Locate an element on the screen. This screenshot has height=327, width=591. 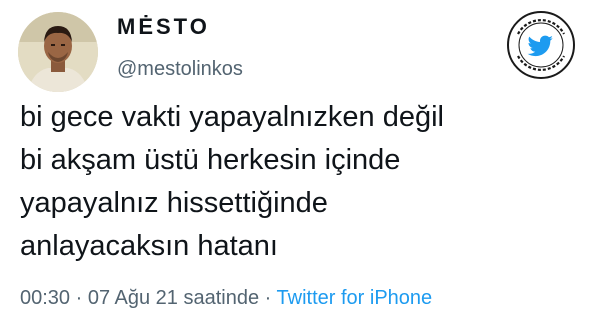
tweet-line: bi akşam üstü herkesin içinde is located at coordinates (210, 160).